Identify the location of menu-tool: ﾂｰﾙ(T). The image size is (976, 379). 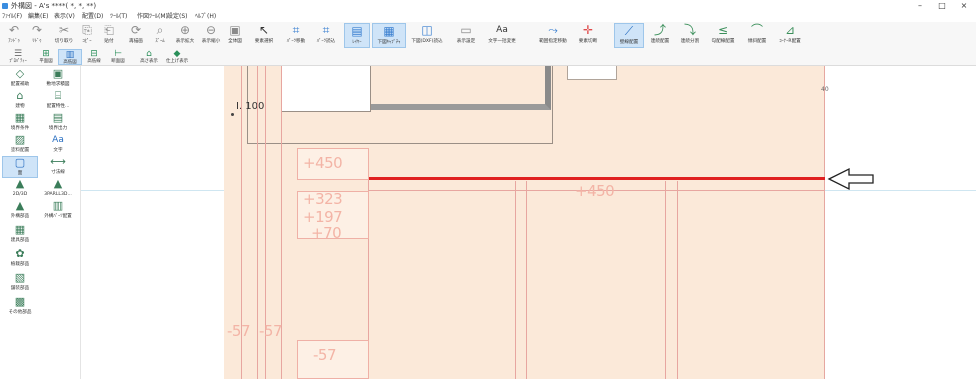
(118, 17).